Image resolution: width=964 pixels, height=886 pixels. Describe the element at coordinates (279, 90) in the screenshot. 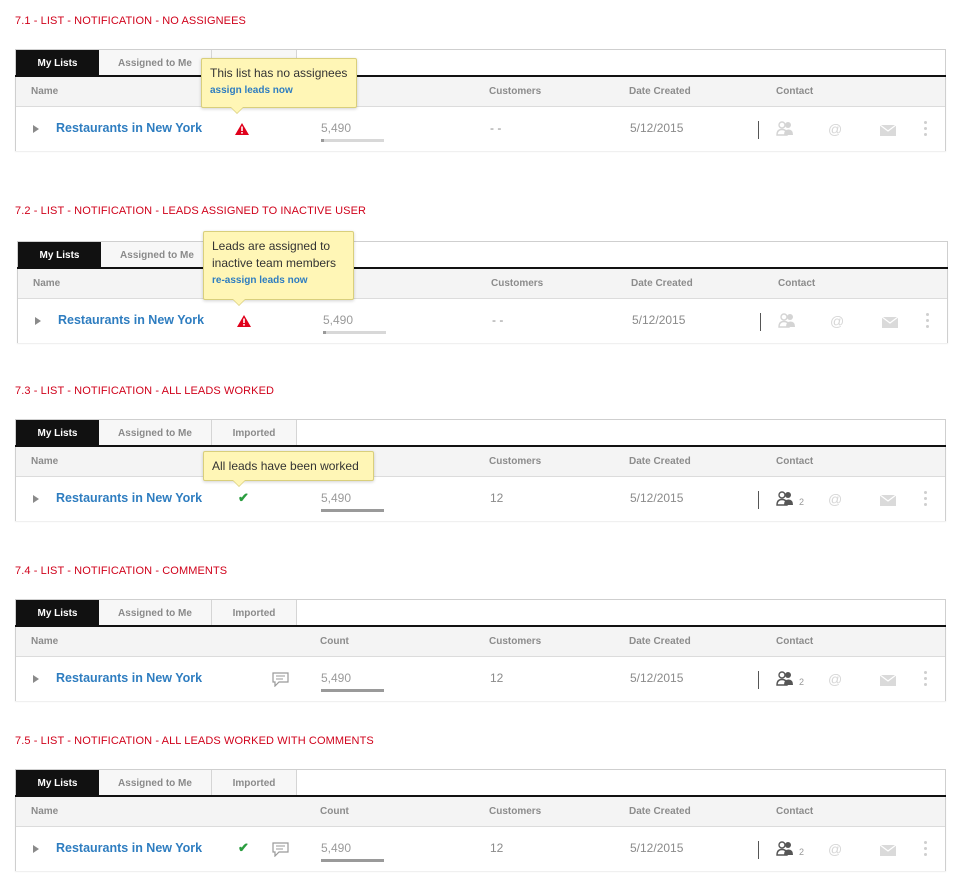

I see `assign-leads-link: assign leads now` at that location.